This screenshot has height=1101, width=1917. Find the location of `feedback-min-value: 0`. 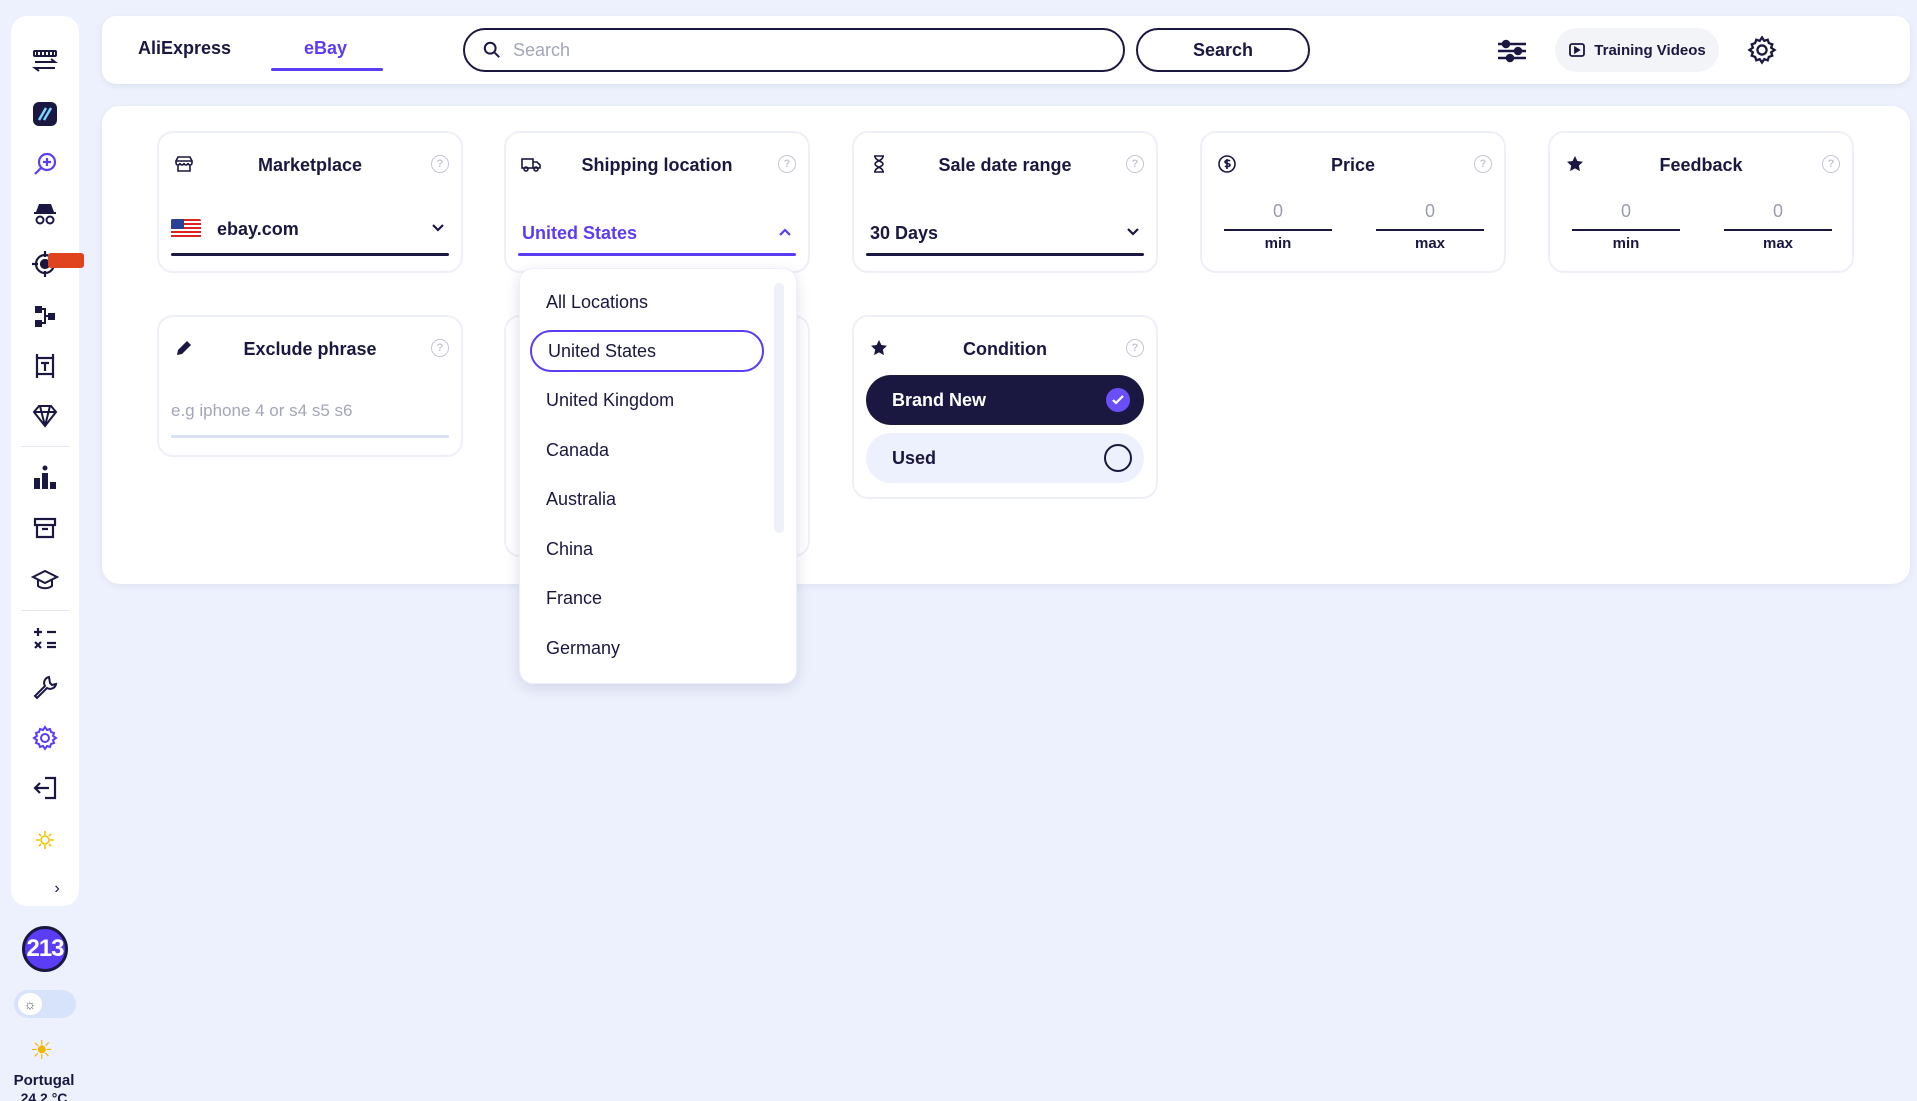

feedback-min-value: 0 is located at coordinates (1626, 213).